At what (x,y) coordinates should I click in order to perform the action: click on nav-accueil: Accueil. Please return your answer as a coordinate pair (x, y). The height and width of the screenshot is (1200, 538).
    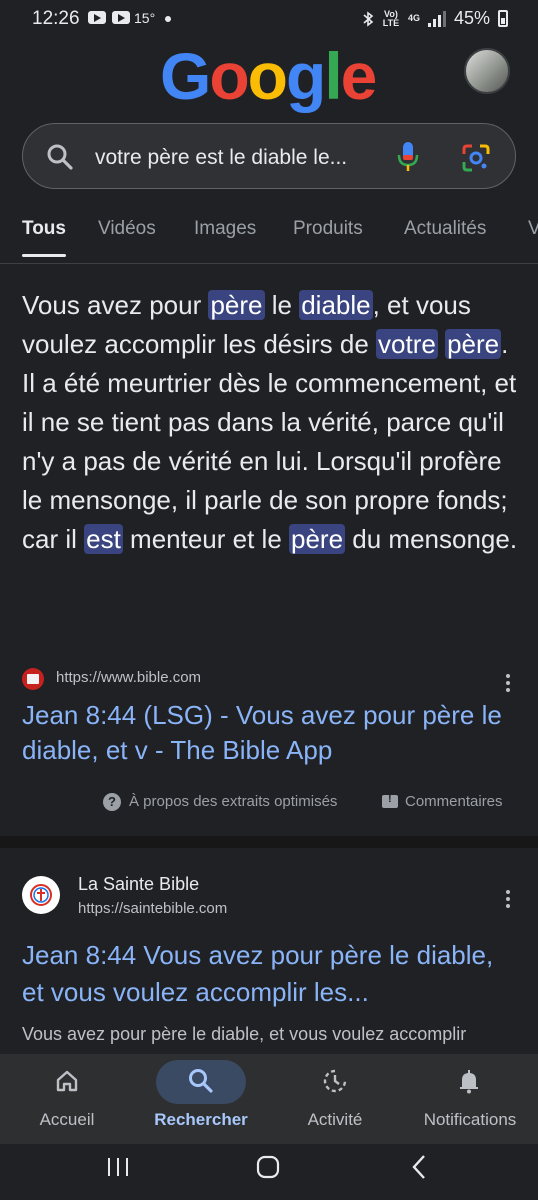
    Looking at the image, I should click on (67, 1099).